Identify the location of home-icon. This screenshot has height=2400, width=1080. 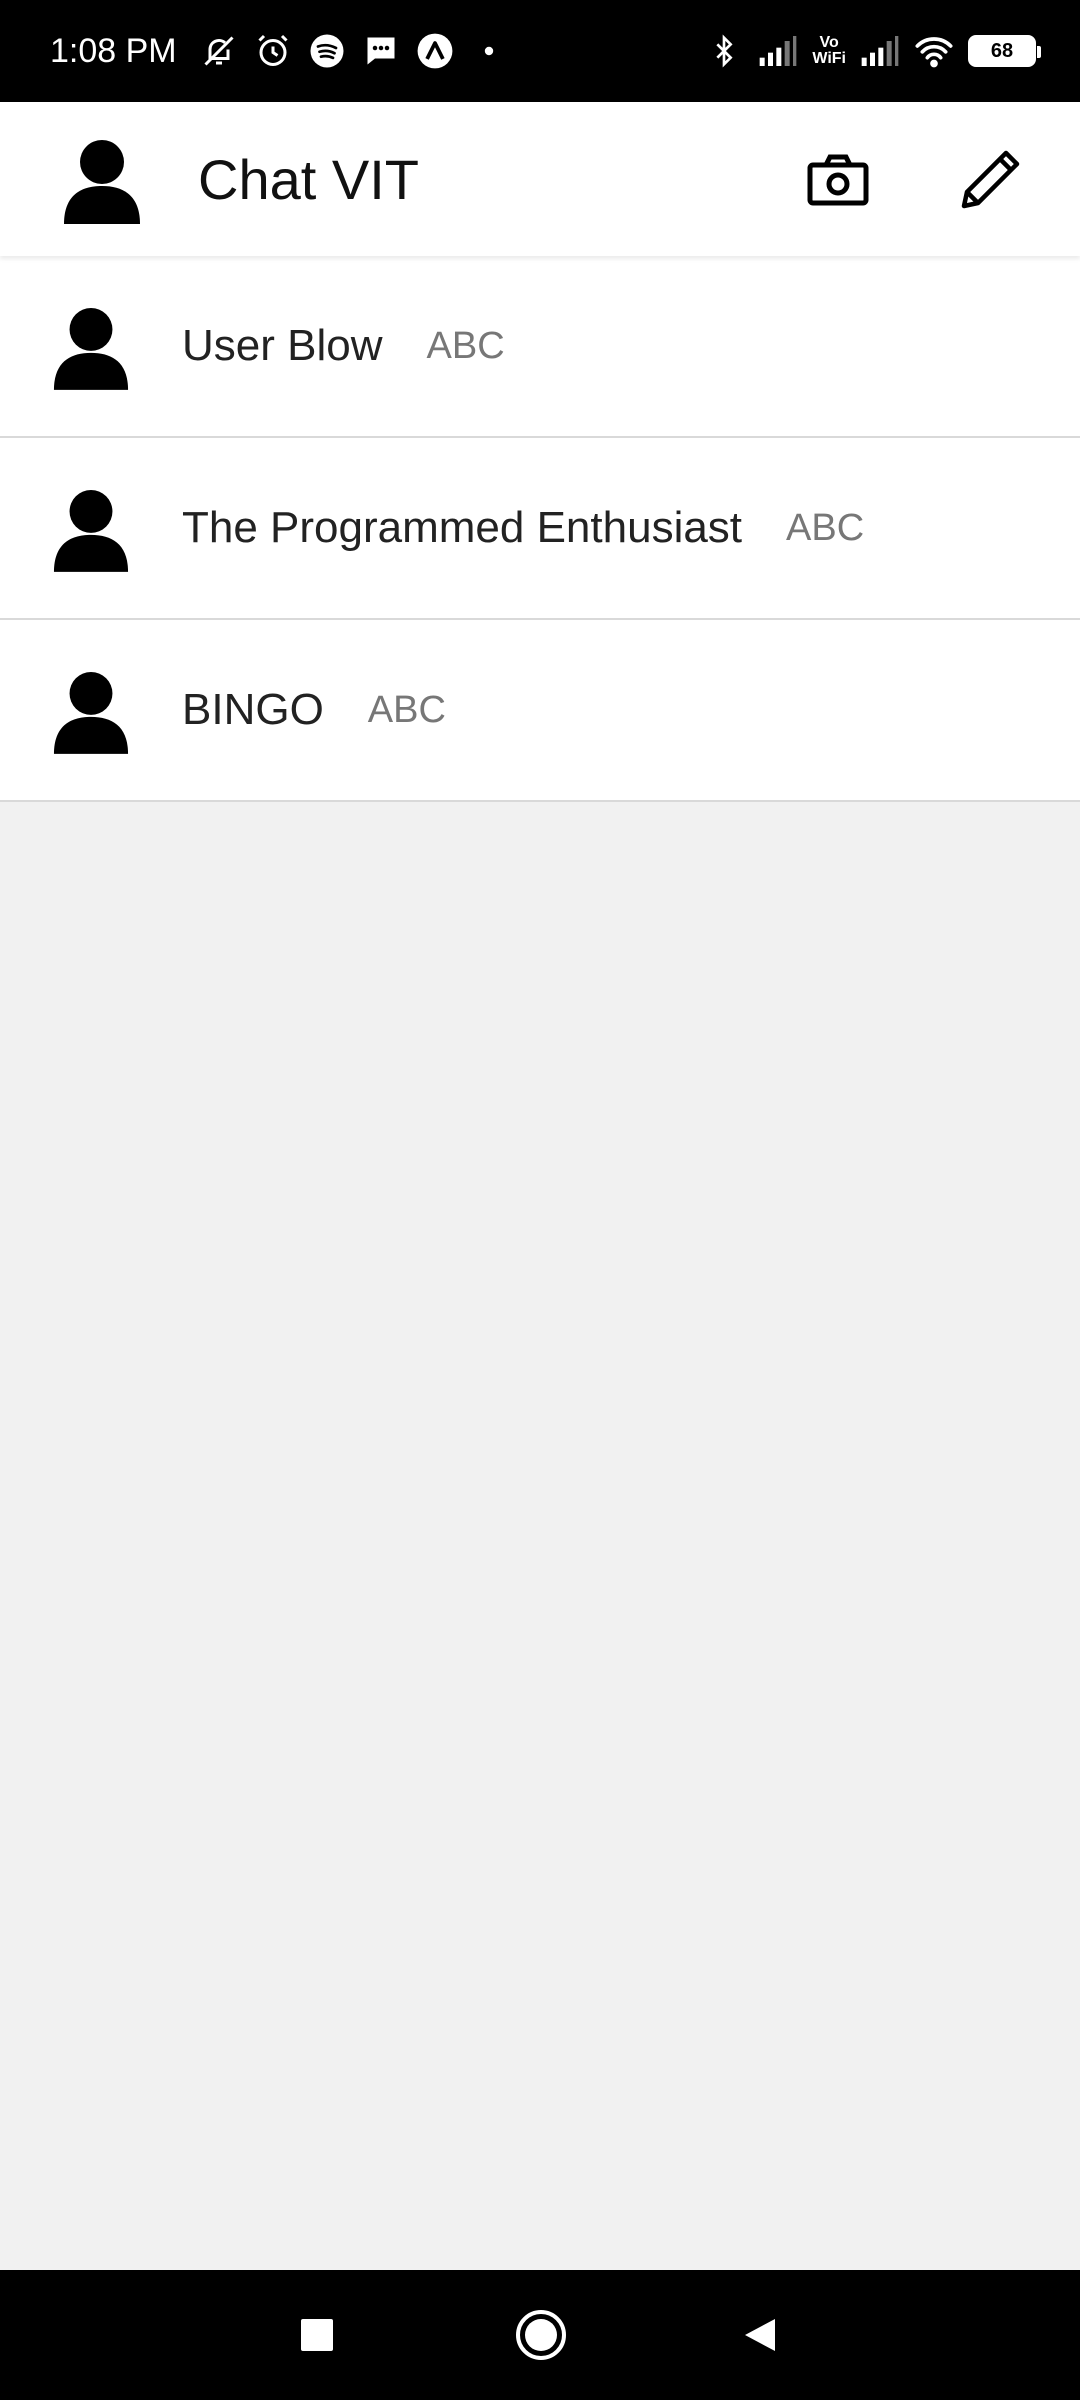
(541, 2335).